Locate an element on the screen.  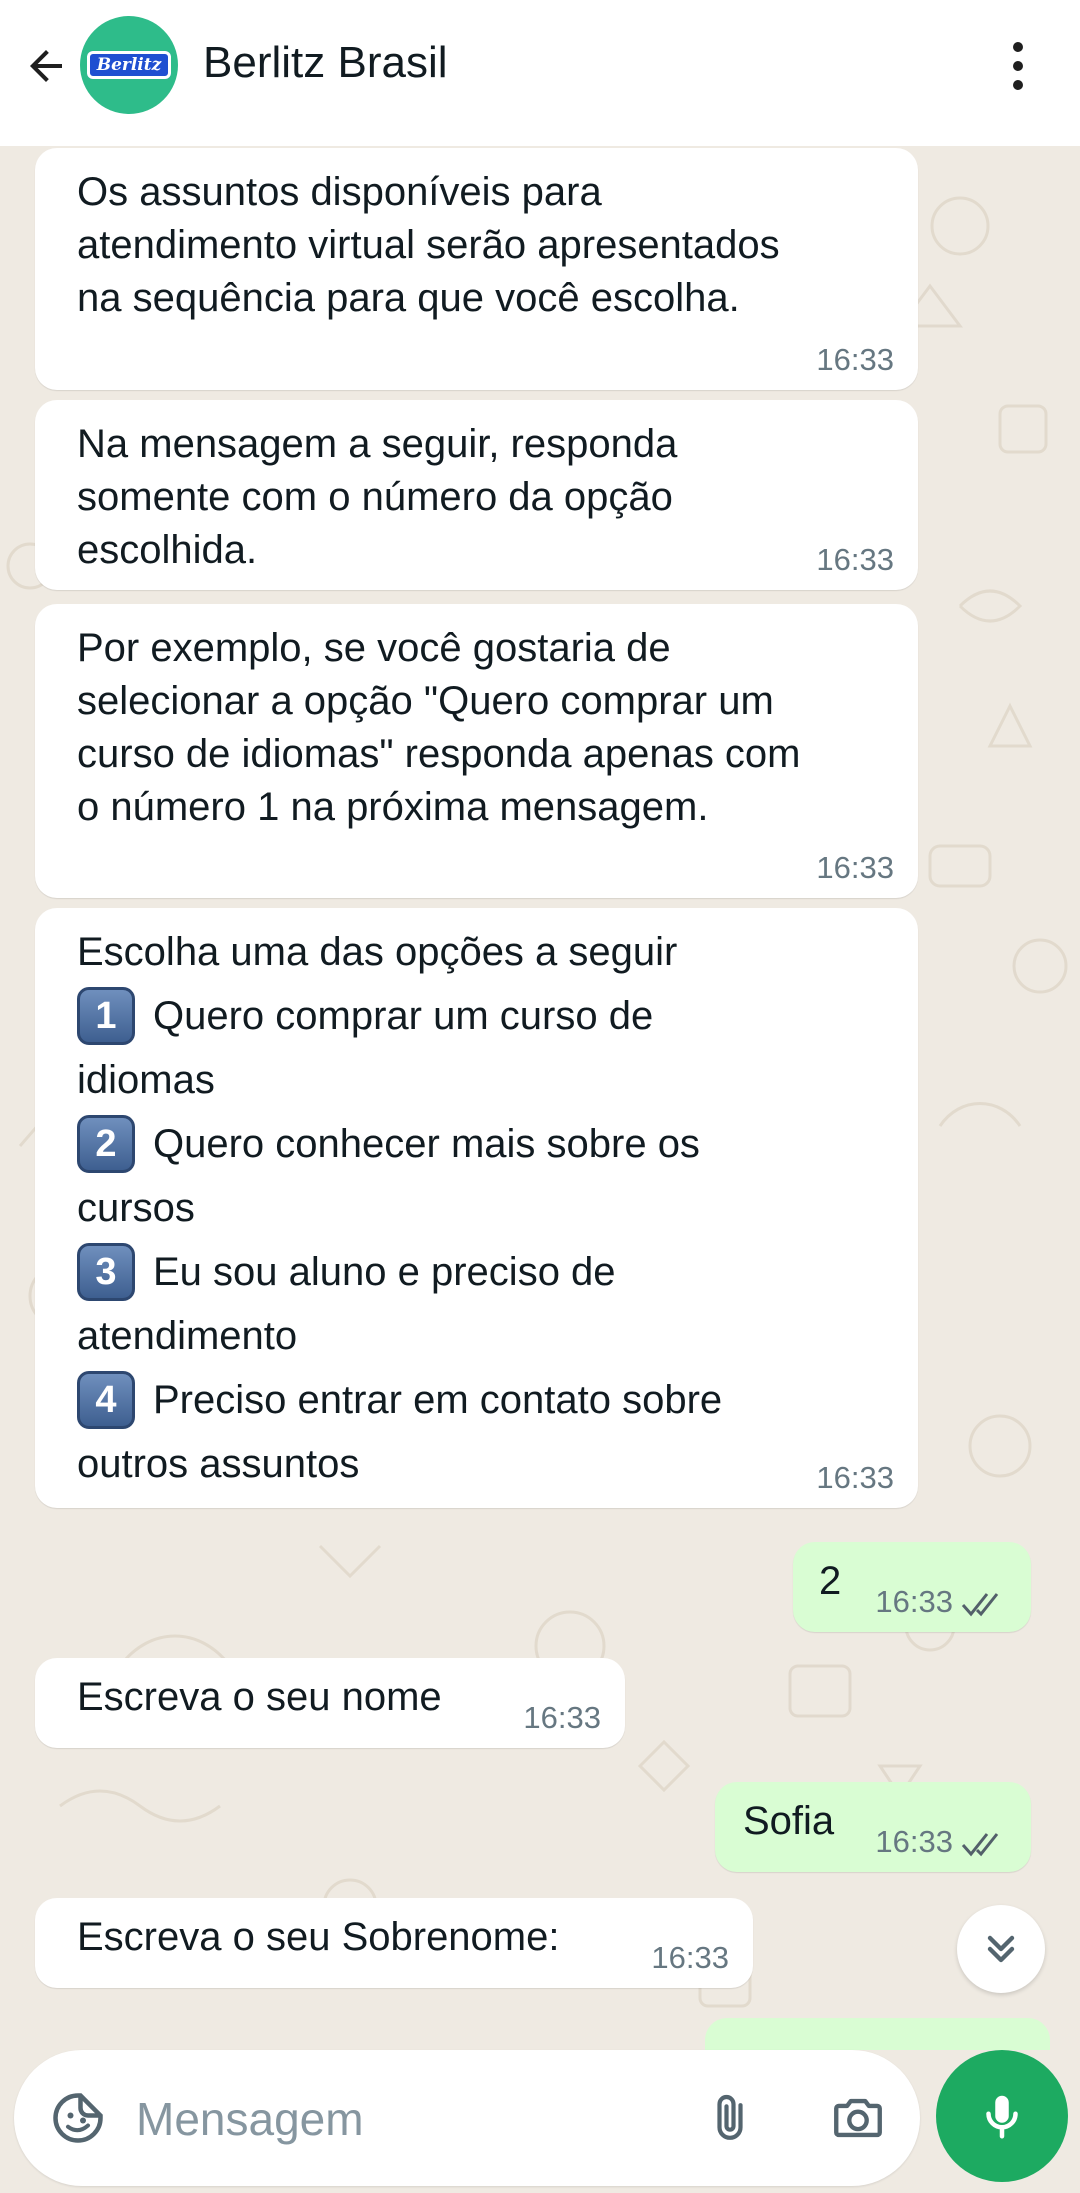
option-label: Quero conhecer mais sobre os is located at coordinates (426, 1144).